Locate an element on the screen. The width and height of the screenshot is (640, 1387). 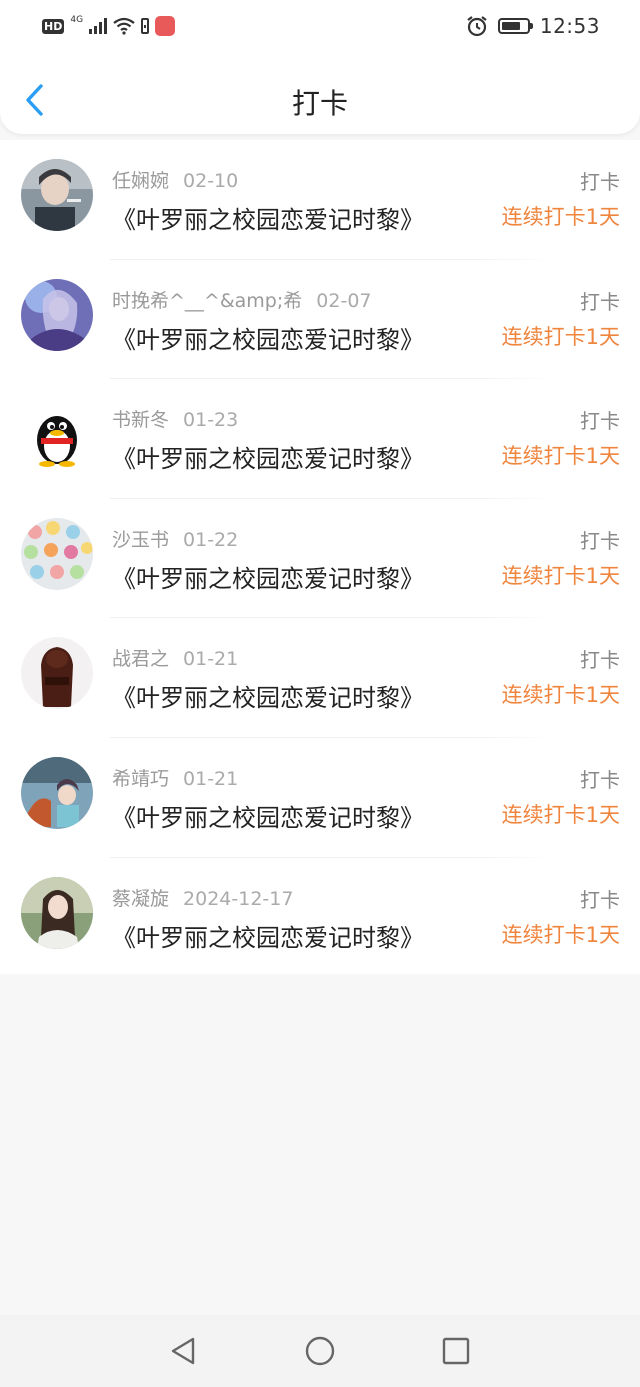
entry-meta: 战君之 01-21 is located at coordinates (175, 657).